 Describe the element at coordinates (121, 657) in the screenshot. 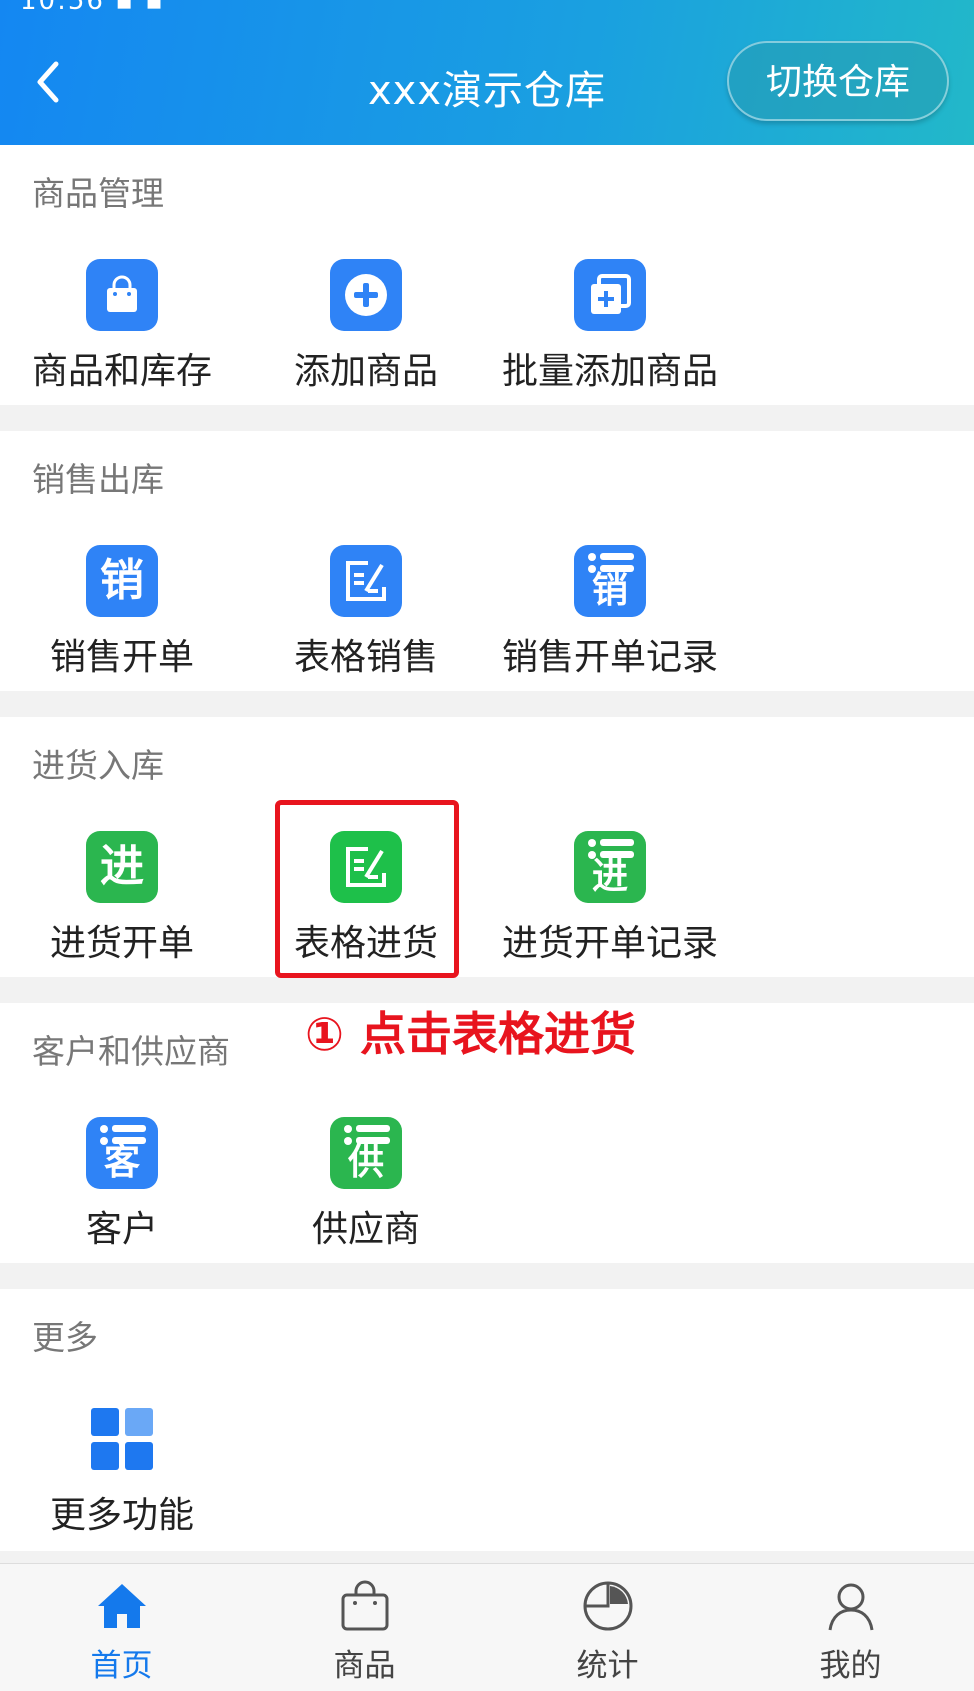

I see `item-label: 销售开单` at that location.